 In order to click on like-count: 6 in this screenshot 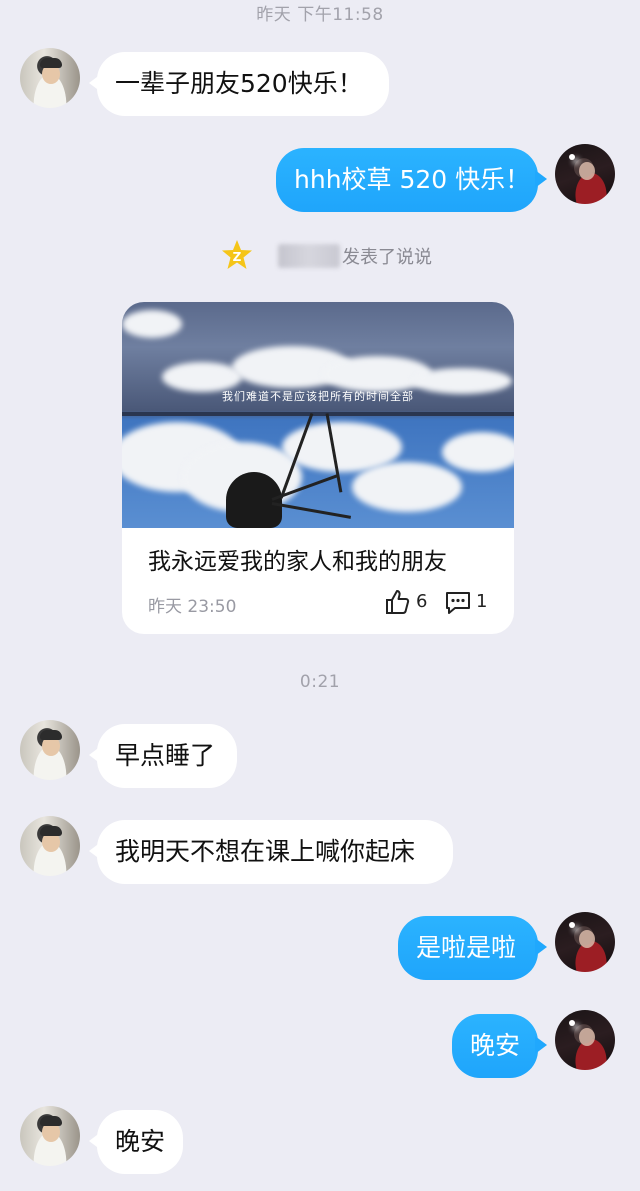, I will do `click(422, 601)`.